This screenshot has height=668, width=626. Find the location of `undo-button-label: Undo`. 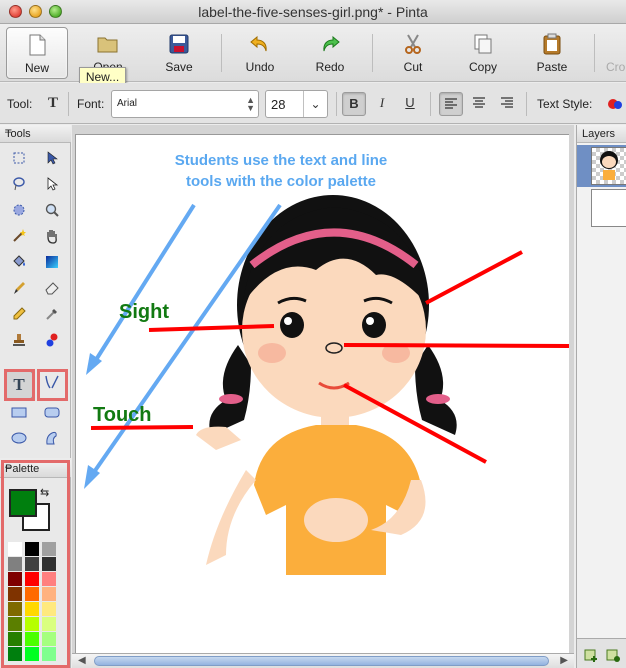

undo-button-label: Undo is located at coordinates (260, 67).